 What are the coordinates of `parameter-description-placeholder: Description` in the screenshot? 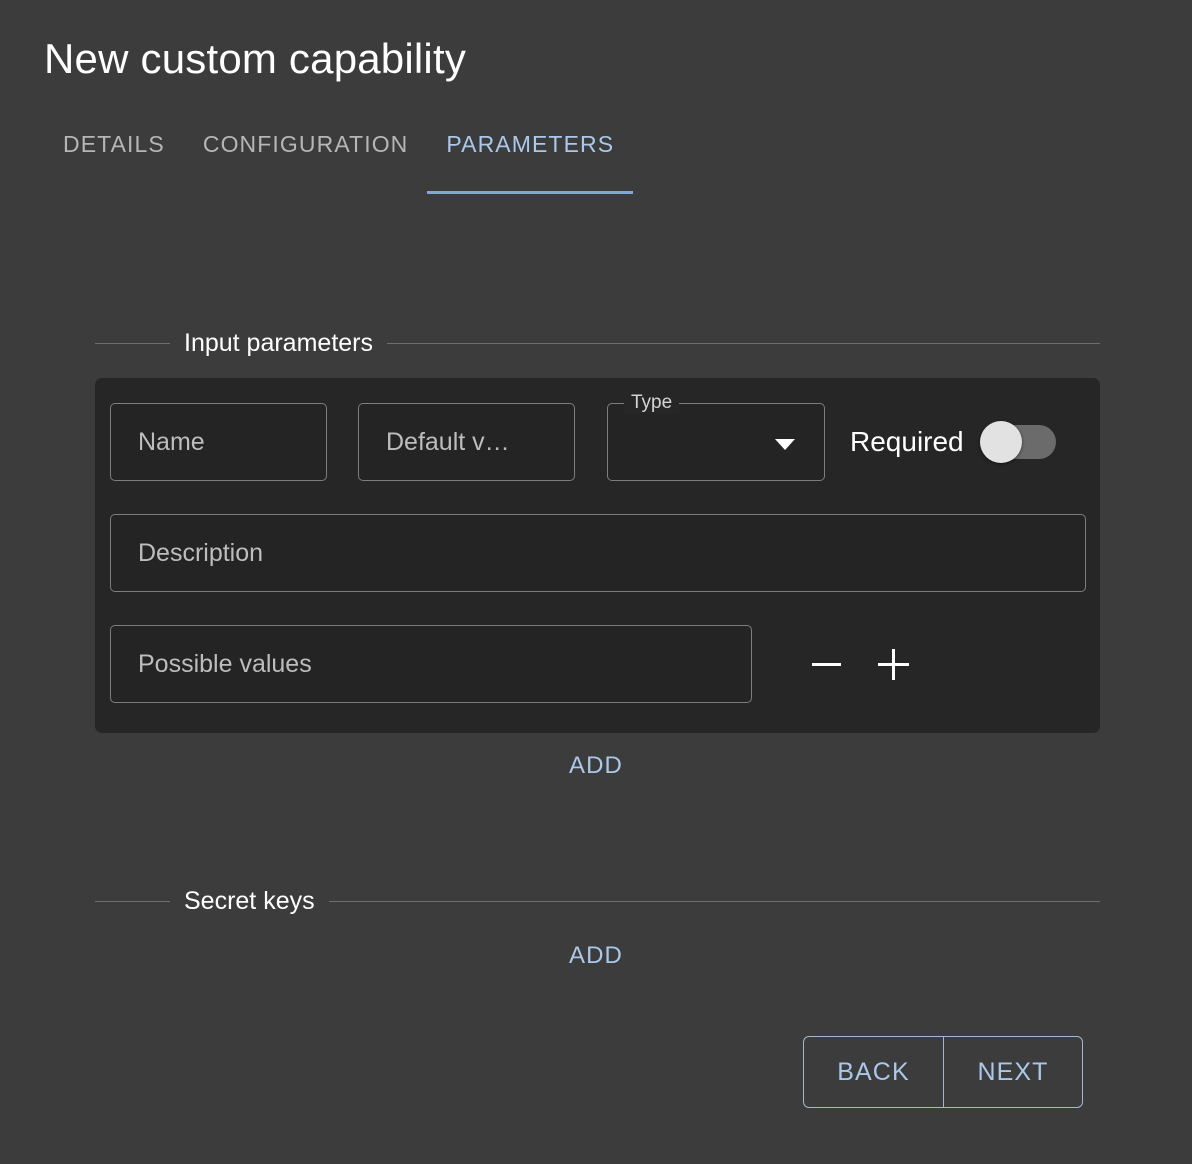 It's located at (201, 552).